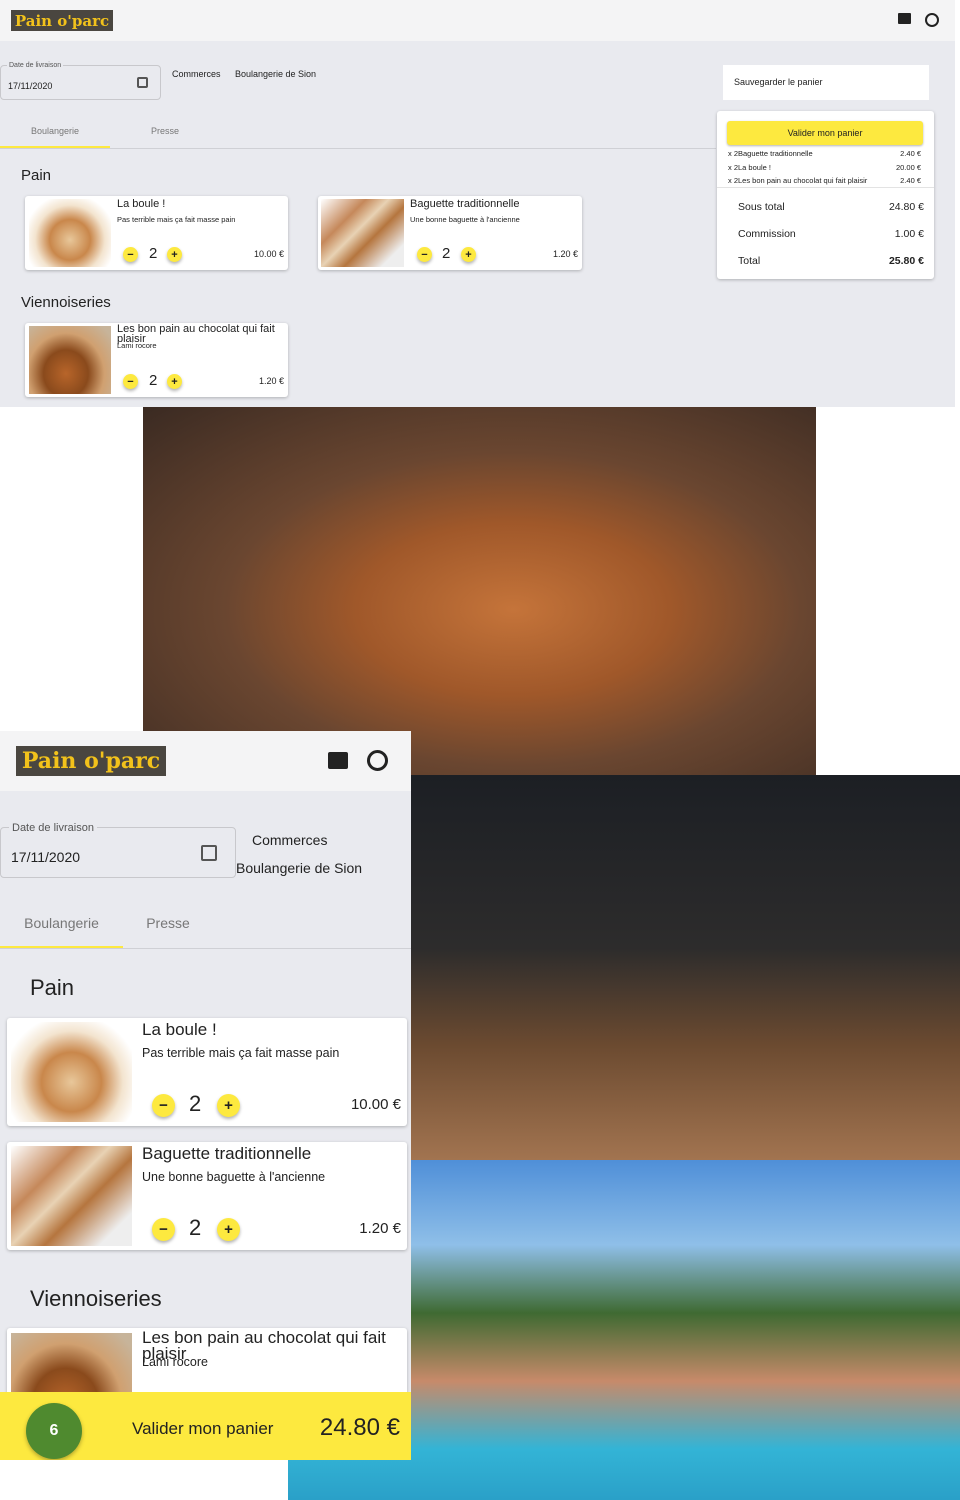  What do you see at coordinates (141, 204) in the screenshot?
I see `product-name: La boule !` at bounding box center [141, 204].